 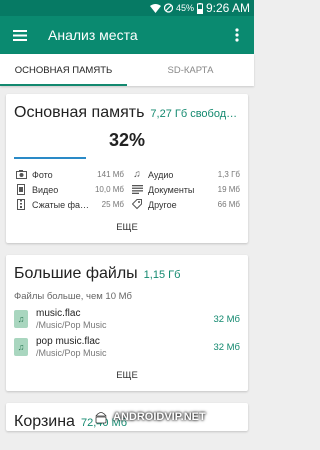 I want to click on file-name: music.flac, so click(x=58, y=313).